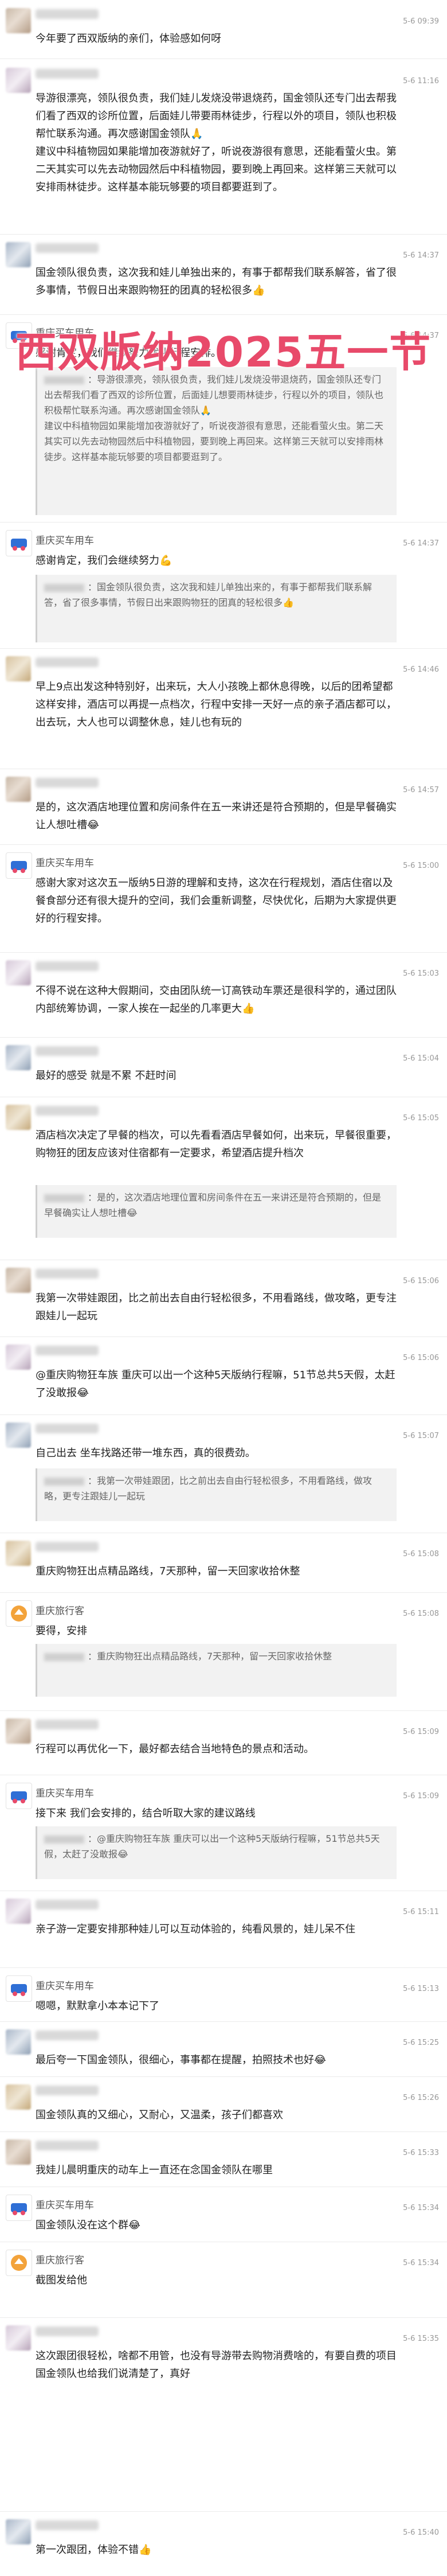 The image size is (447, 2576). I want to click on timestamp: 5-6 15:25, so click(421, 2043).